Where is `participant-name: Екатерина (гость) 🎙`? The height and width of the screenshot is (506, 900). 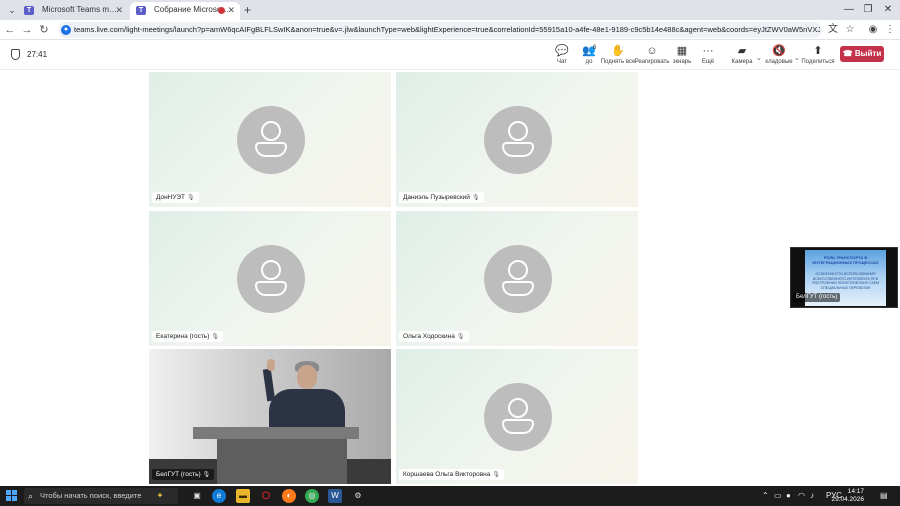 participant-name: Екатерина (гость) 🎙 is located at coordinates (187, 336).